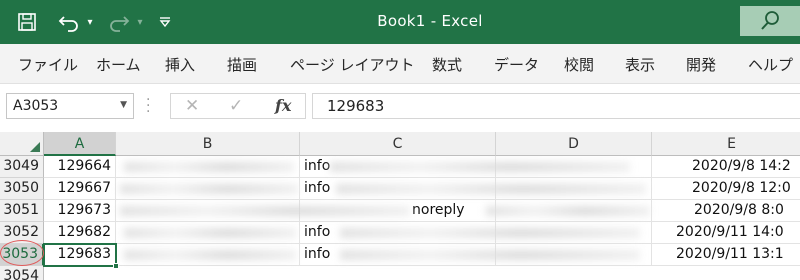  I want to click on tab-review: 校閲, so click(579, 64).